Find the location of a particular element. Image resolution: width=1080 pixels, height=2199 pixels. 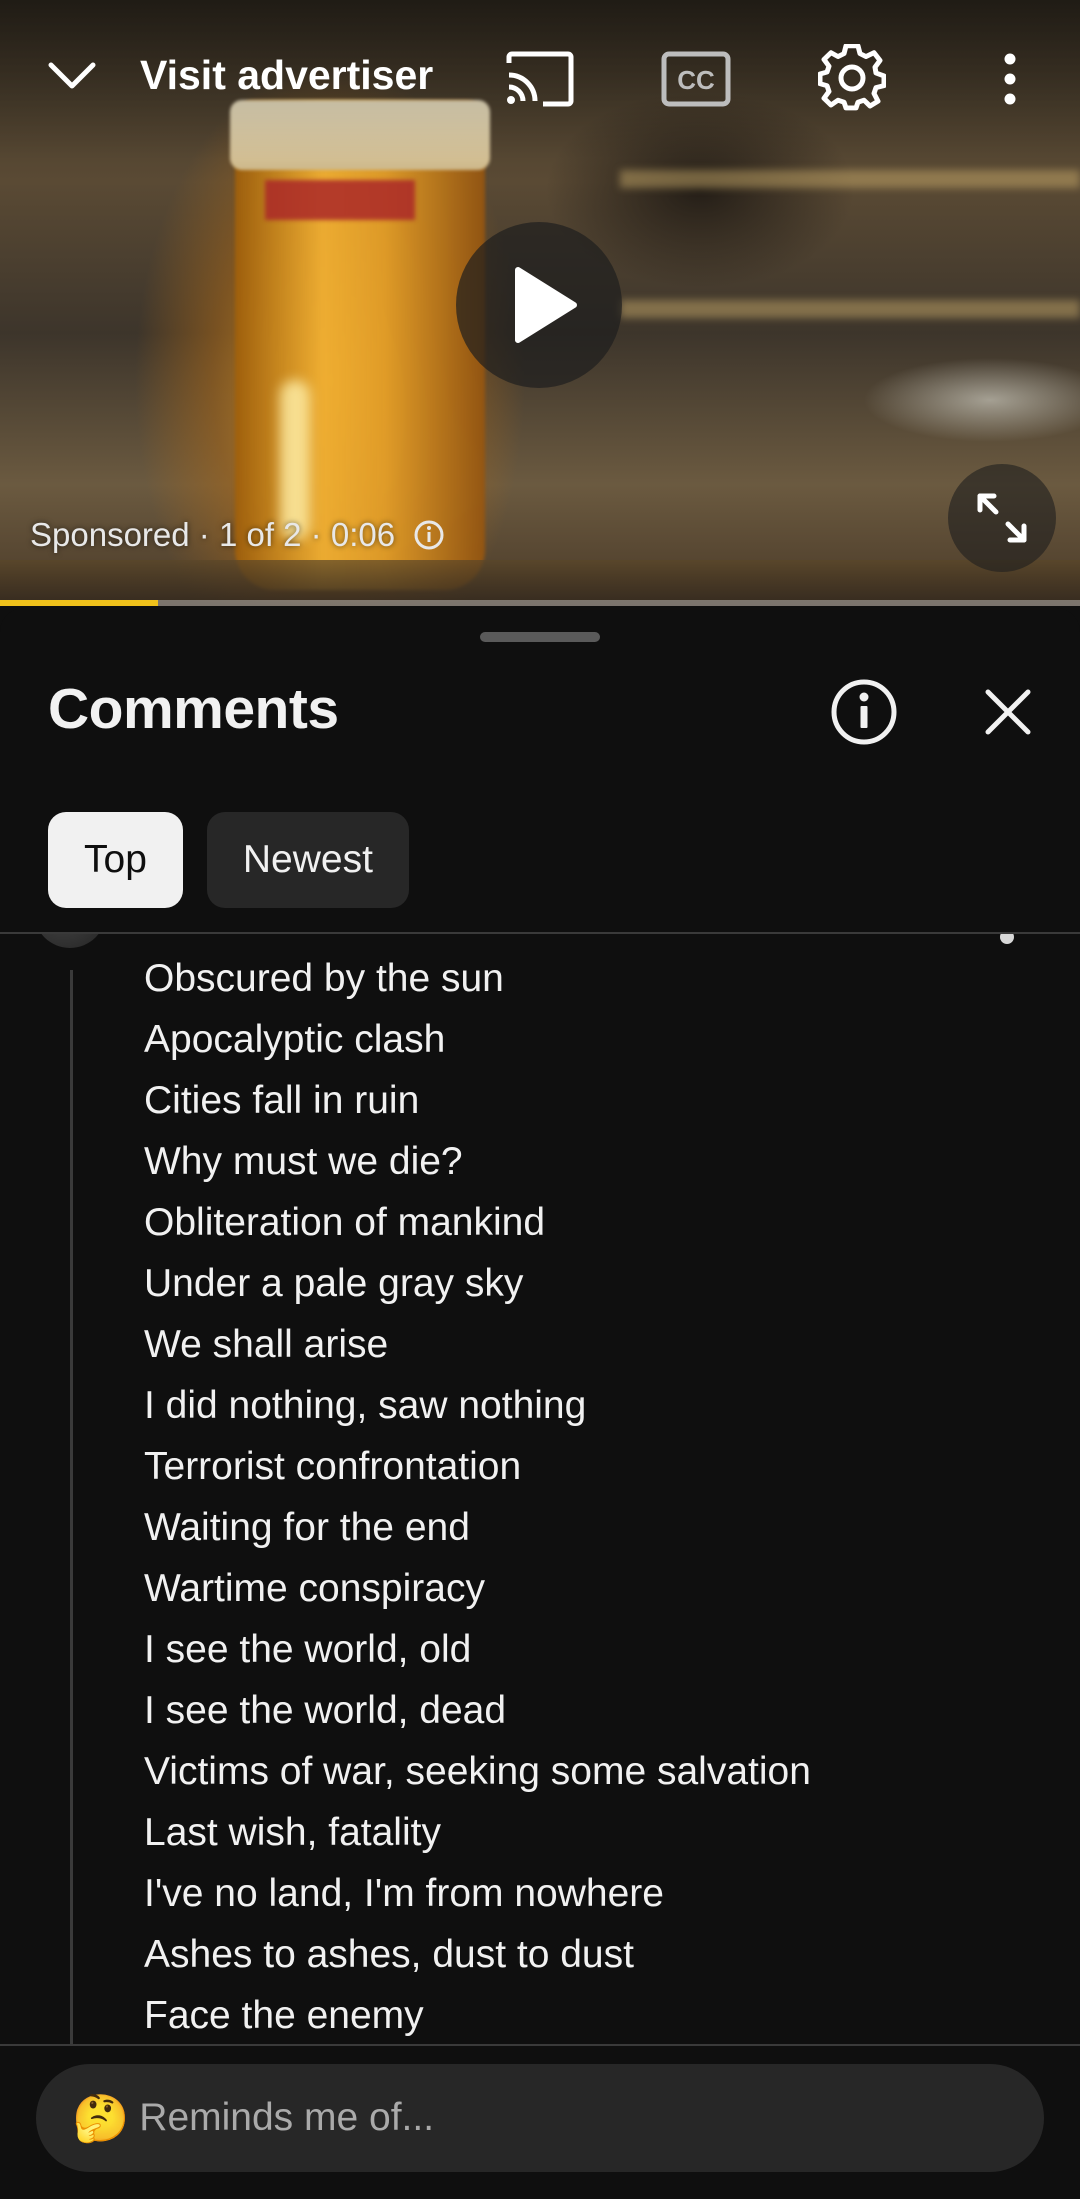

svg-text: CC is located at coordinates (696, 80).